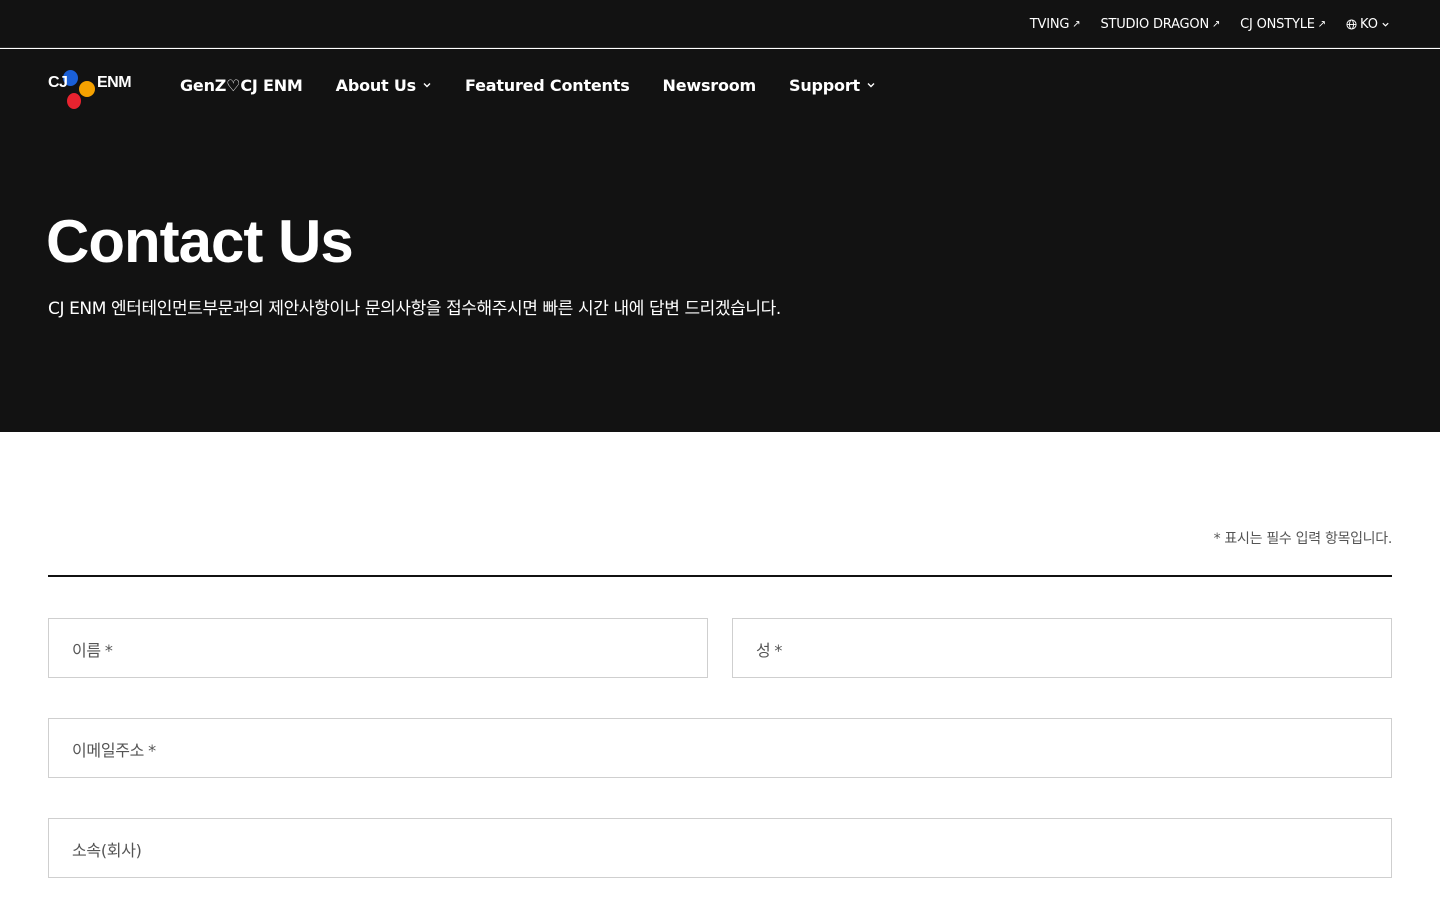  Describe the element at coordinates (720, 848) in the screenshot. I see `company-field: 소속(회사)` at that location.